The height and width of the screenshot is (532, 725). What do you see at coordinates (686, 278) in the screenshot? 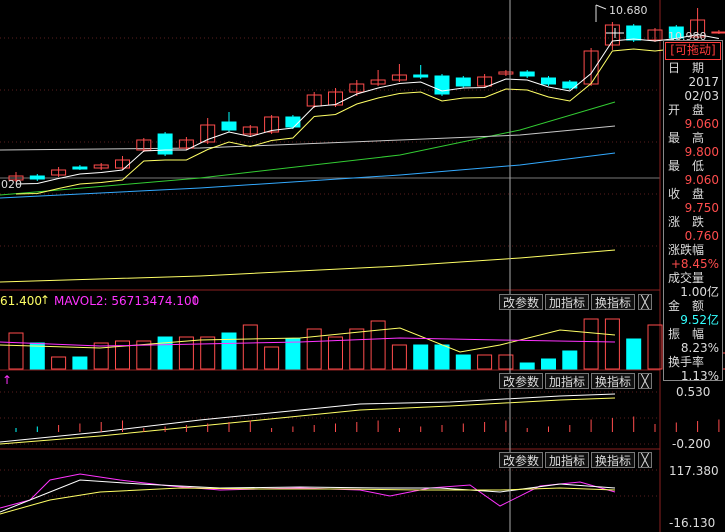
I see `info-volume-label: 成交量` at bounding box center [686, 278].